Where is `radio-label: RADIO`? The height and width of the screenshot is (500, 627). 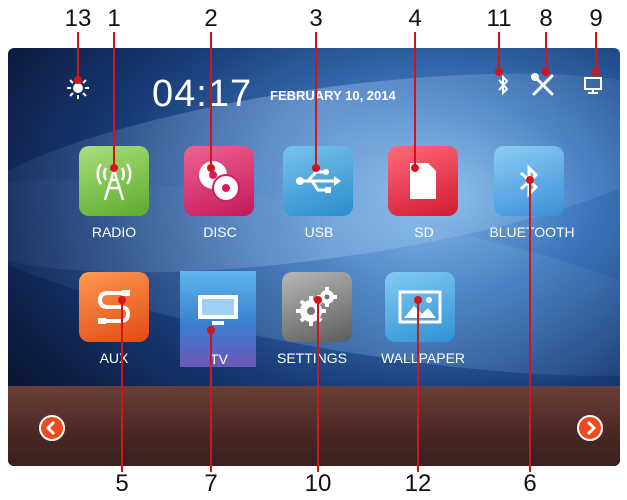 radio-label: RADIO is located at coordinates (114, 232).